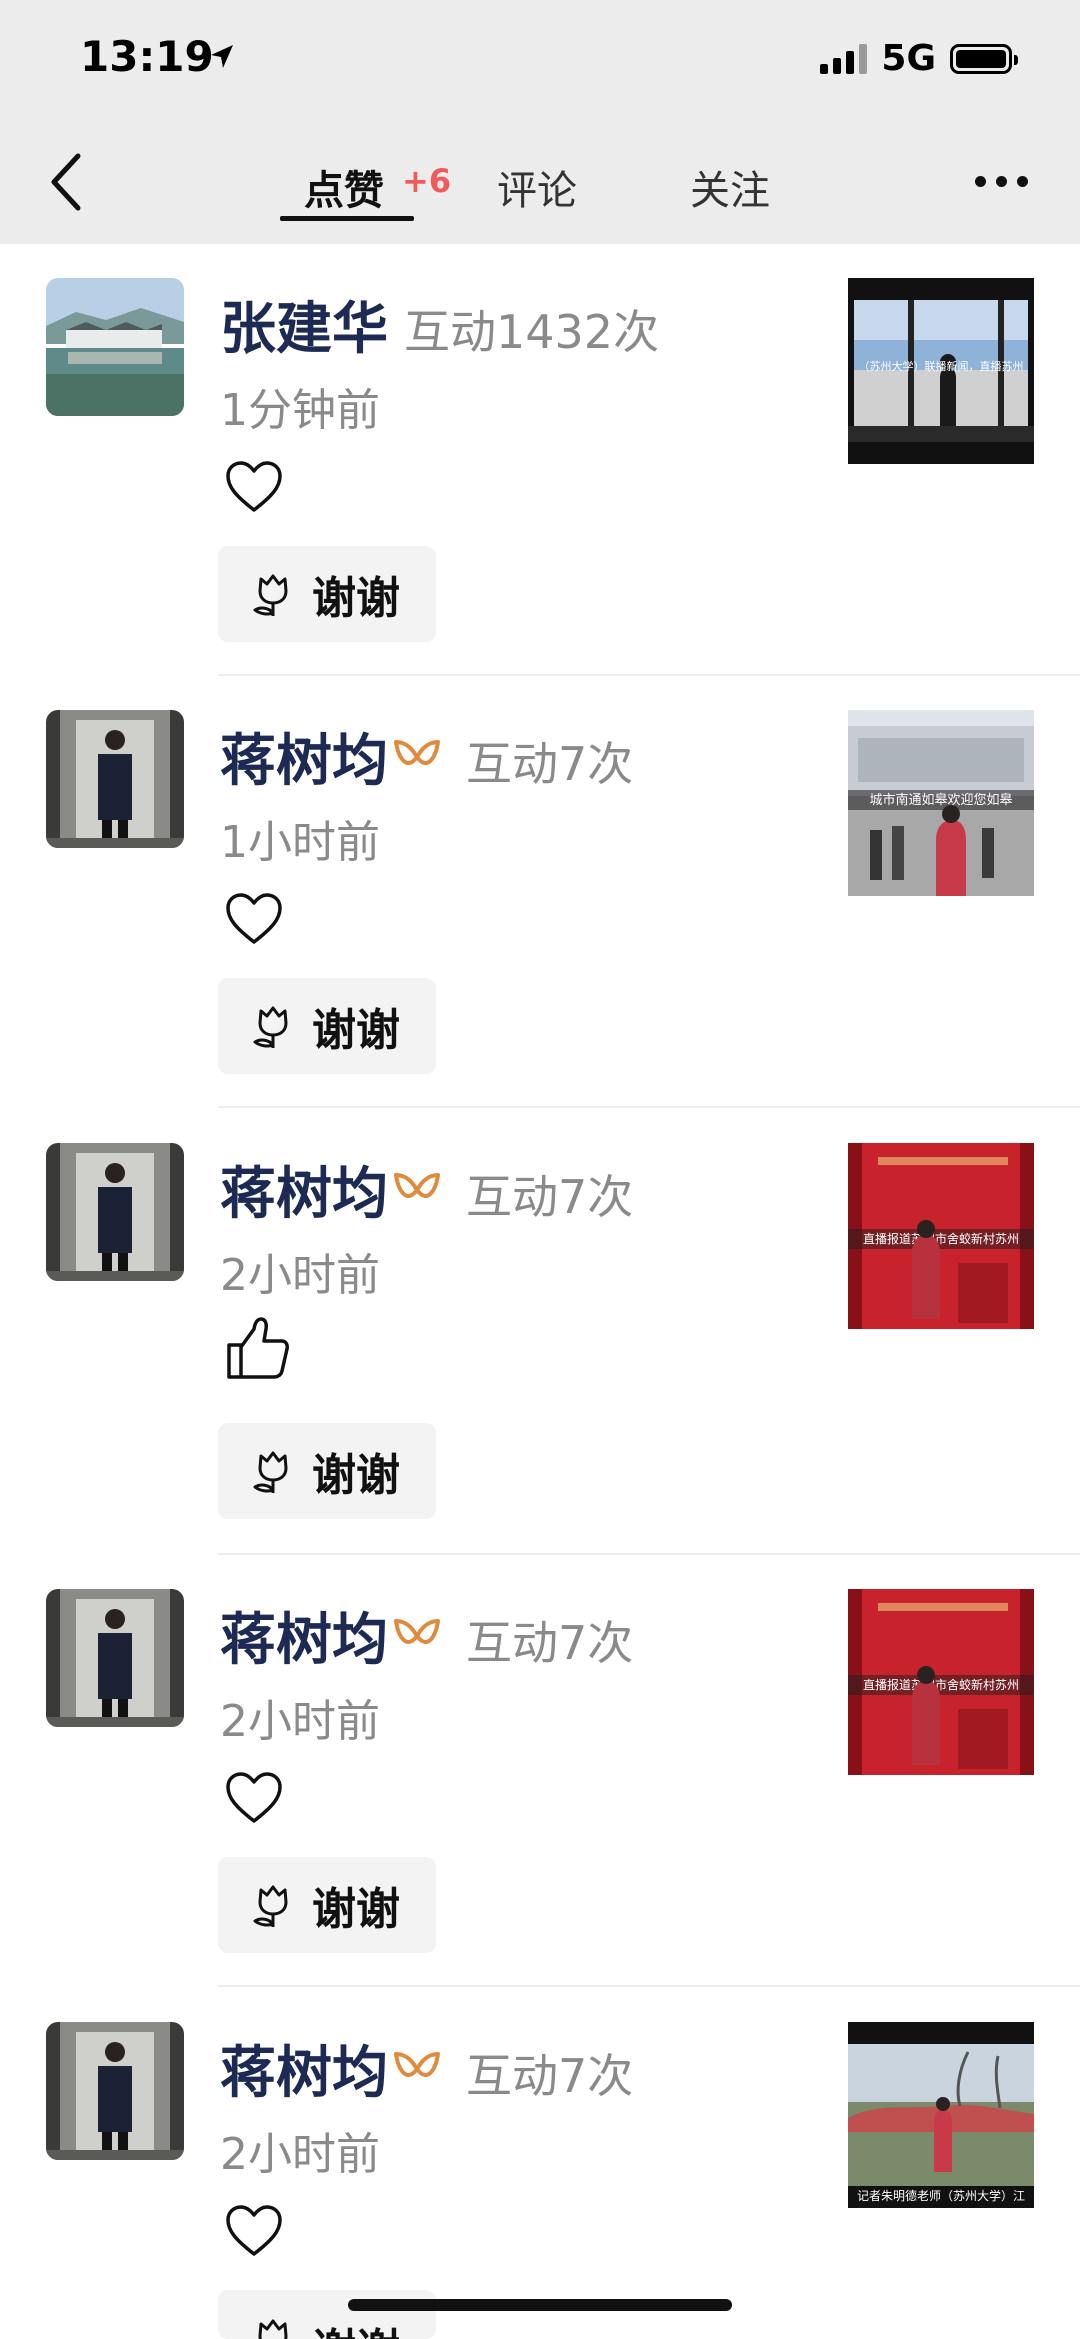 This screenshot has height=2339, width=1080. What do you see at coordinates (537, 187) in the screenshot?
I see `tab-comments: 评论` at bounding box center [537, 187].